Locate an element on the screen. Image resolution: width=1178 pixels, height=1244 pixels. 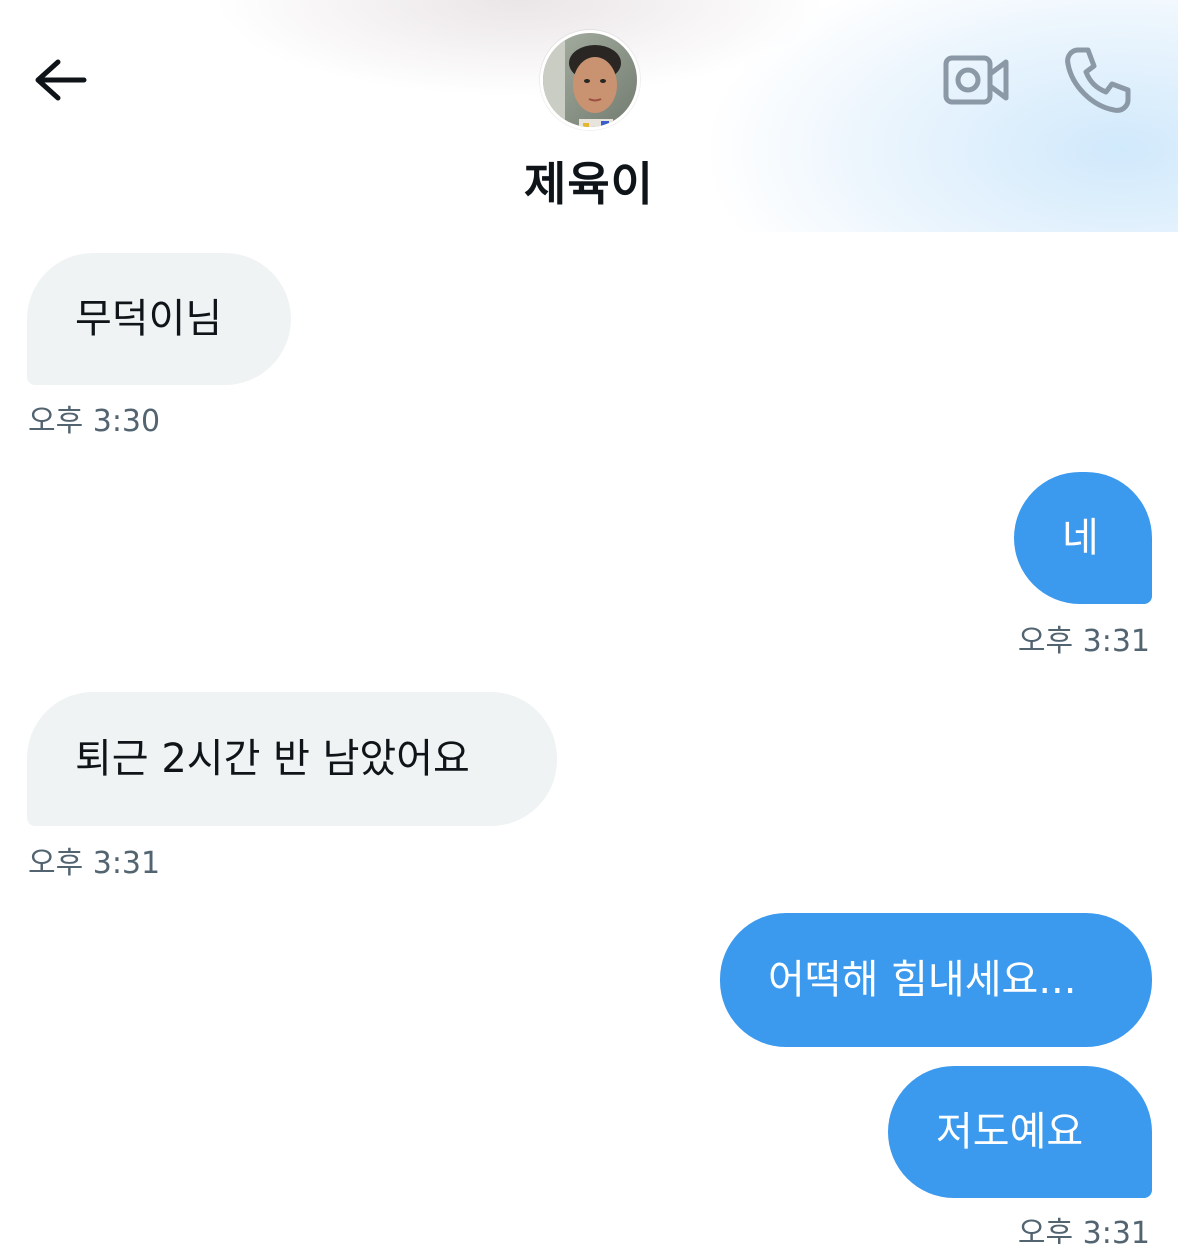
contact-avatar is located at coordinates (590, 80).